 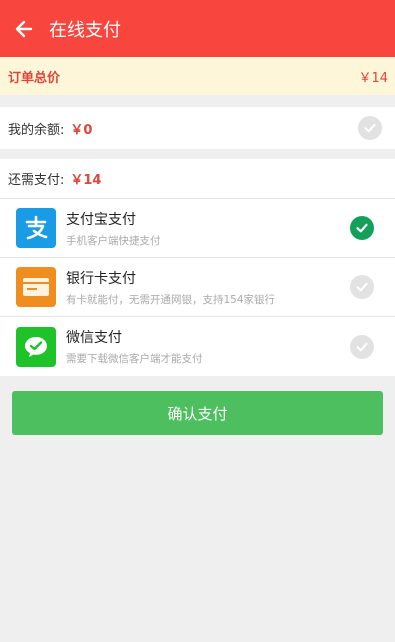 I want to click on payment-text: 微信支付 需要下载微信客户端才能支付, so click(x=208, y=346).